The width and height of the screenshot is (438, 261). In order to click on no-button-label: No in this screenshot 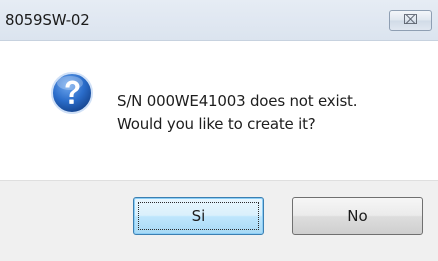, I will do `click(357, 216)`.